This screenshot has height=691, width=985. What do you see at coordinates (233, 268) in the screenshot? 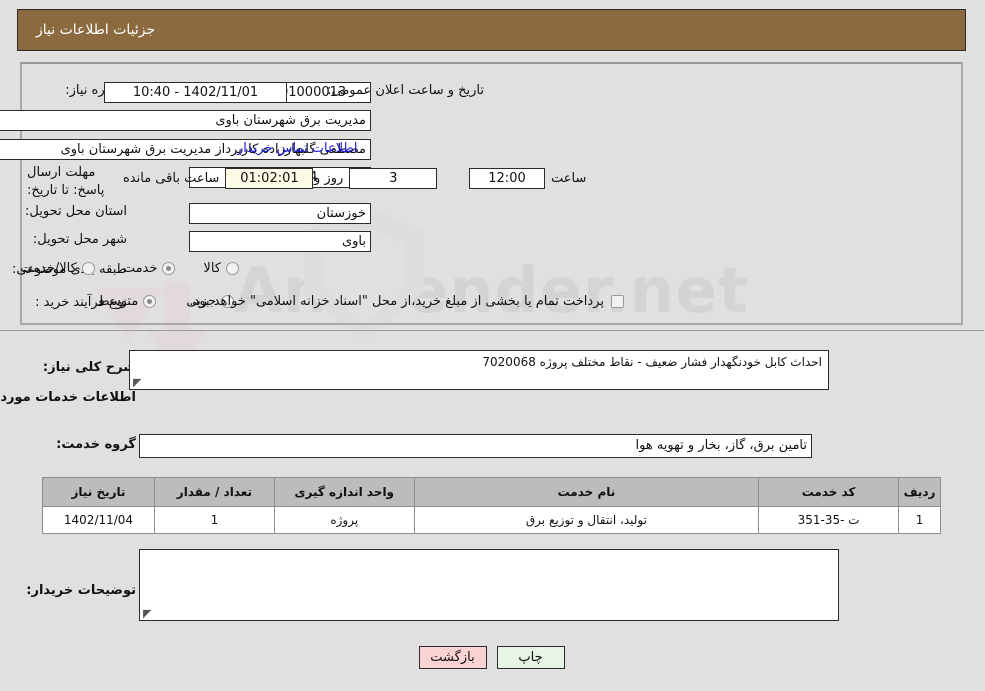
I see `radio-icon-kala` at bounding box center [233, 268].